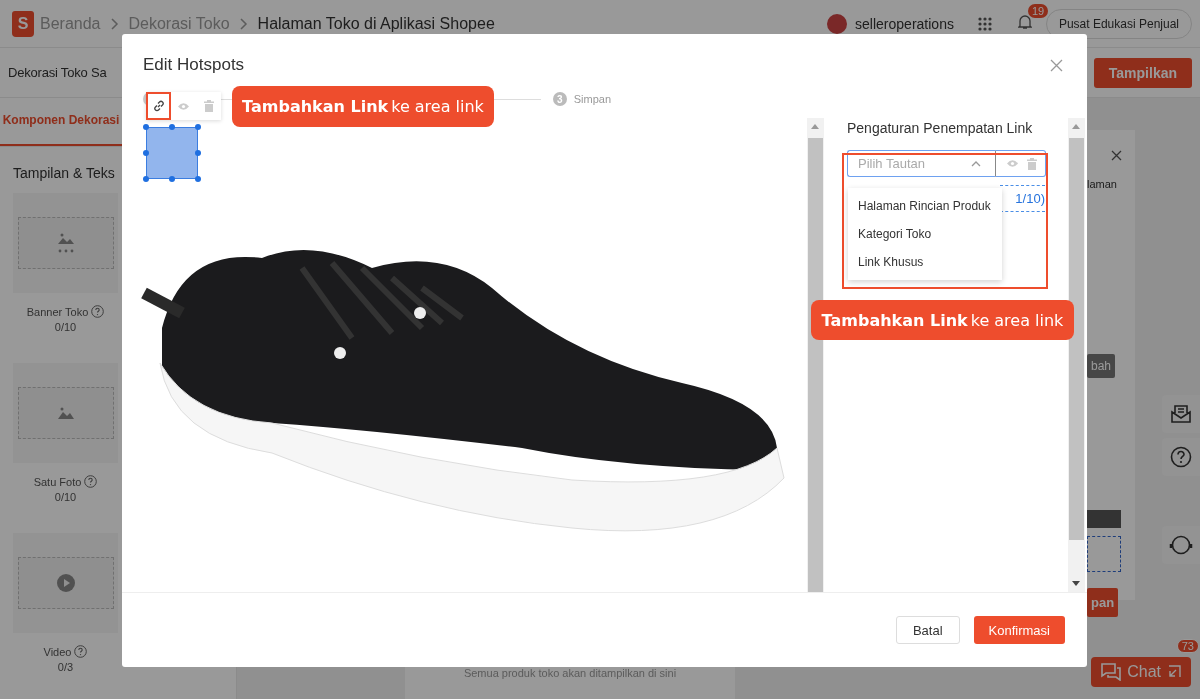  I want to click on shop-logo: S, so click(23, 23).